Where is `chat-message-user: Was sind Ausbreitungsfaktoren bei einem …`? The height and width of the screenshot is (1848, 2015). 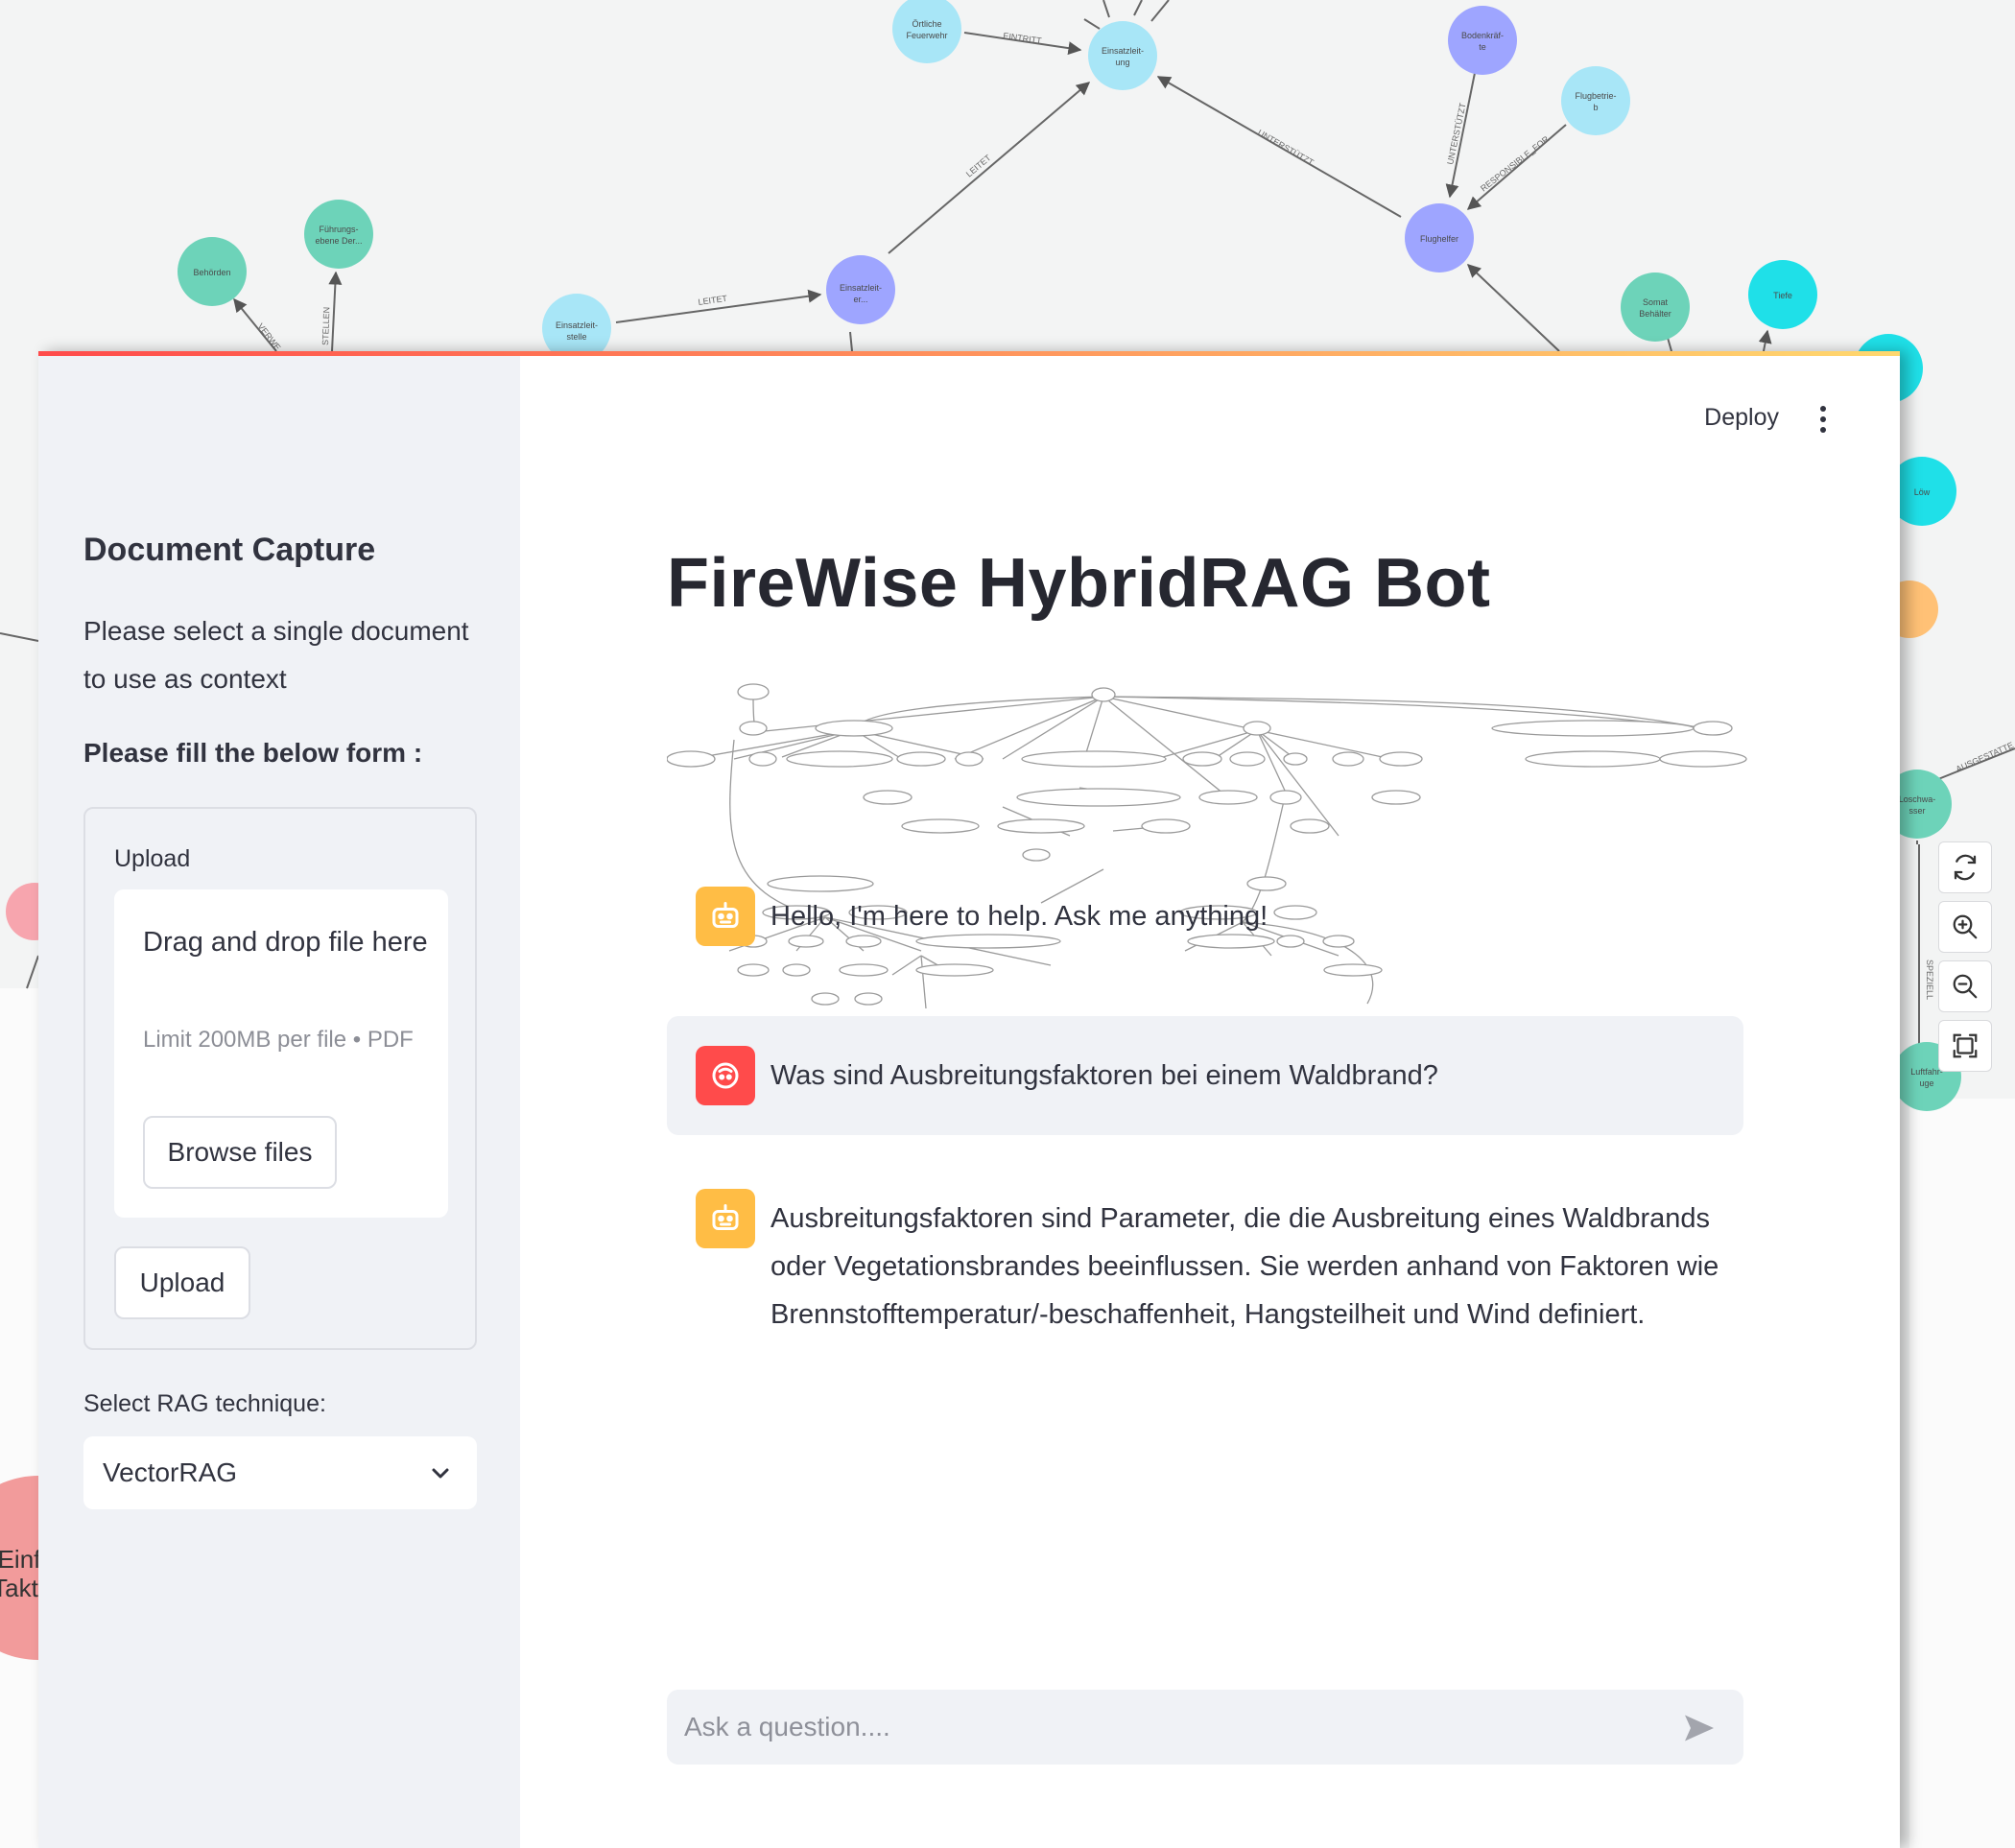
chat-message-user: Was sind Ausbreitungsfaktoren bei einem … is located at coordinates (1205, 1075).